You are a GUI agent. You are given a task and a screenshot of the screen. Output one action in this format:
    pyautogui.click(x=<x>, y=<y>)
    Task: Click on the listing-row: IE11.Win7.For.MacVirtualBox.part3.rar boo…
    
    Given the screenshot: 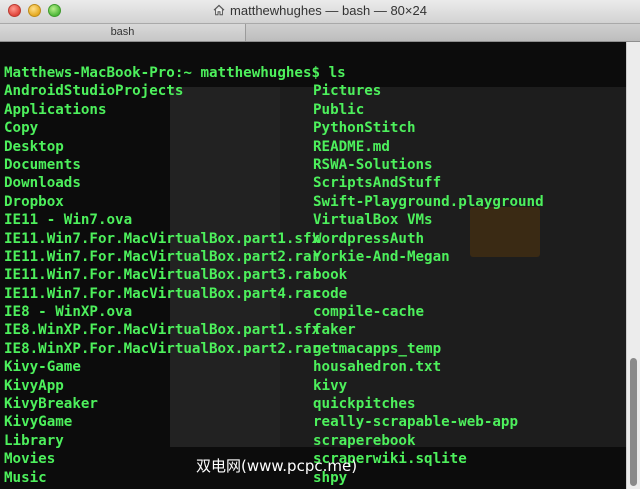 What is the action you would take?
    pyautogui.click(x=314, y=275)
    